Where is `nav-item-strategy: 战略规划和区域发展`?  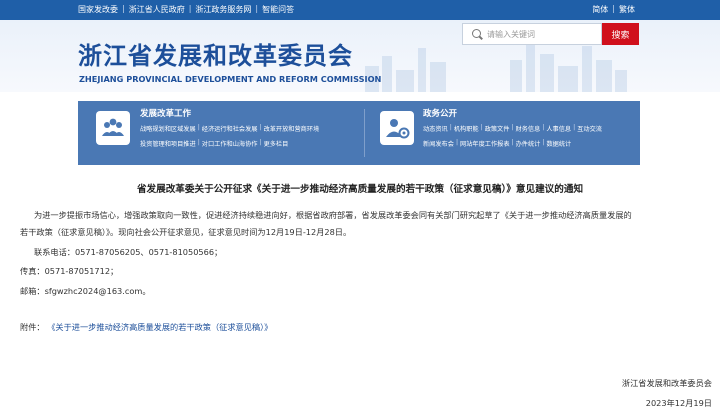
nav-item-strategy: 战略规划和区域发展 is located at coordinates (168, 128).